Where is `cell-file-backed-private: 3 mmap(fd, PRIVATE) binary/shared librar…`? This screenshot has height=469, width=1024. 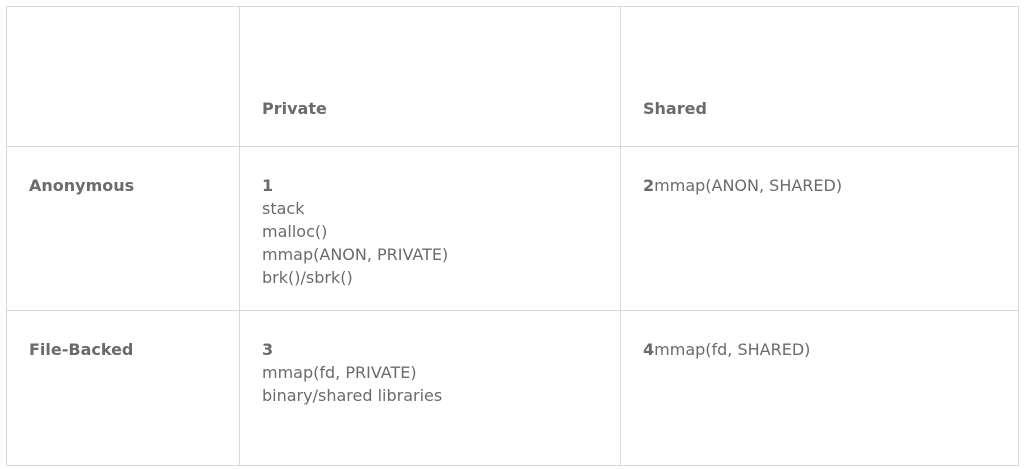 cell-file-backed-private: 3 mmap(fd, PRIVATE) binary/shared librar… is located at coordinates (430, 388).